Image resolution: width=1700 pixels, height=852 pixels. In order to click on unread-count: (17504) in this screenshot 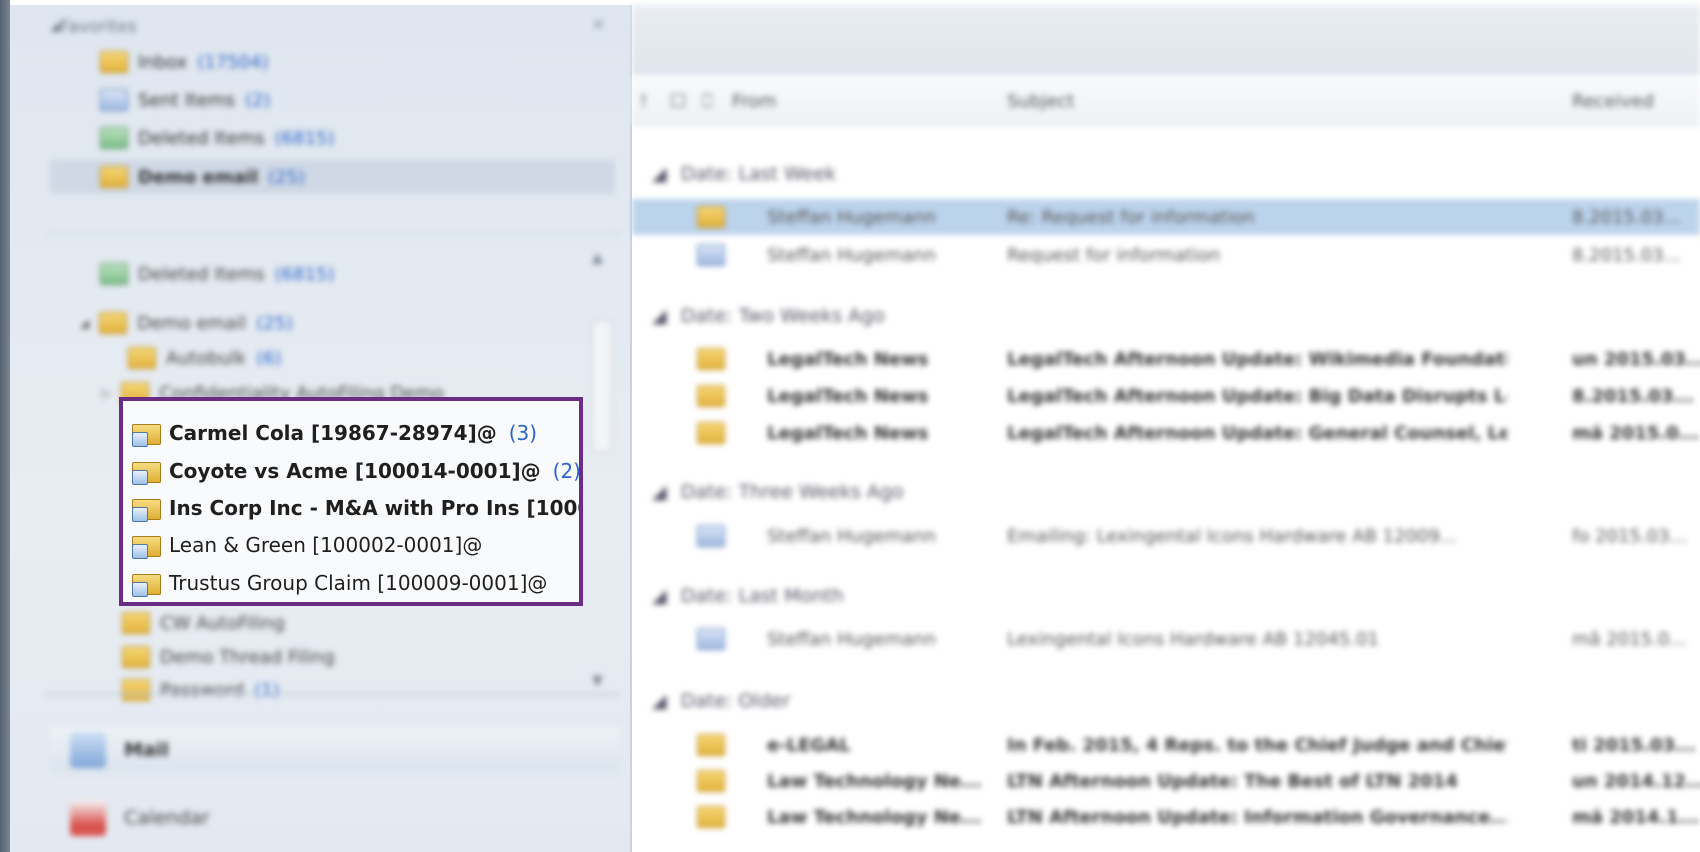, I will do `click(233, 62)`.